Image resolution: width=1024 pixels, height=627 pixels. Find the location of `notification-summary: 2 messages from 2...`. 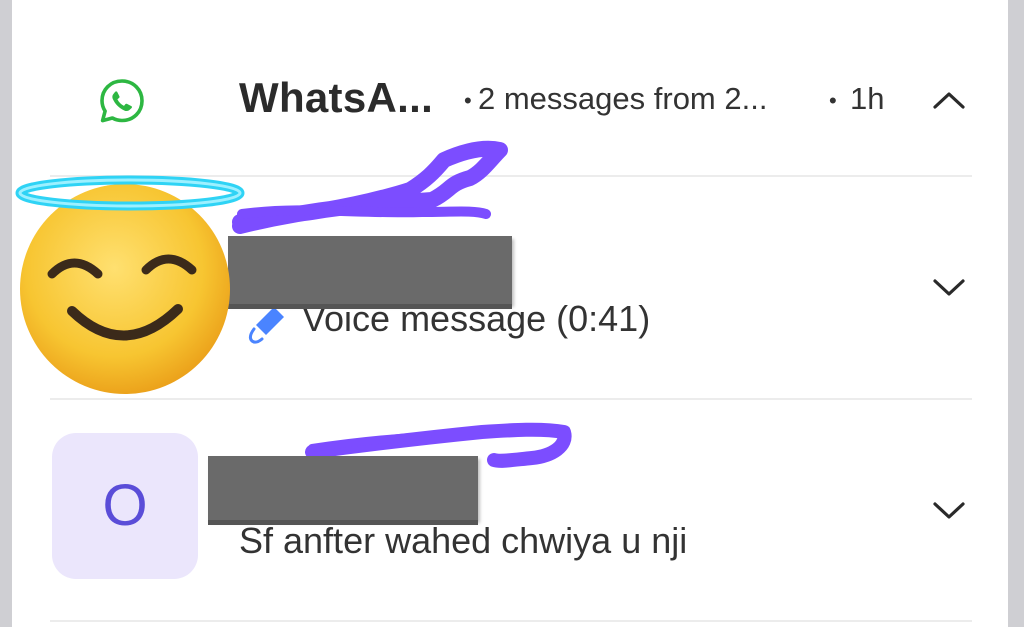

notification-summary: 2 messages from 2... is located at coordinates (623, 98).